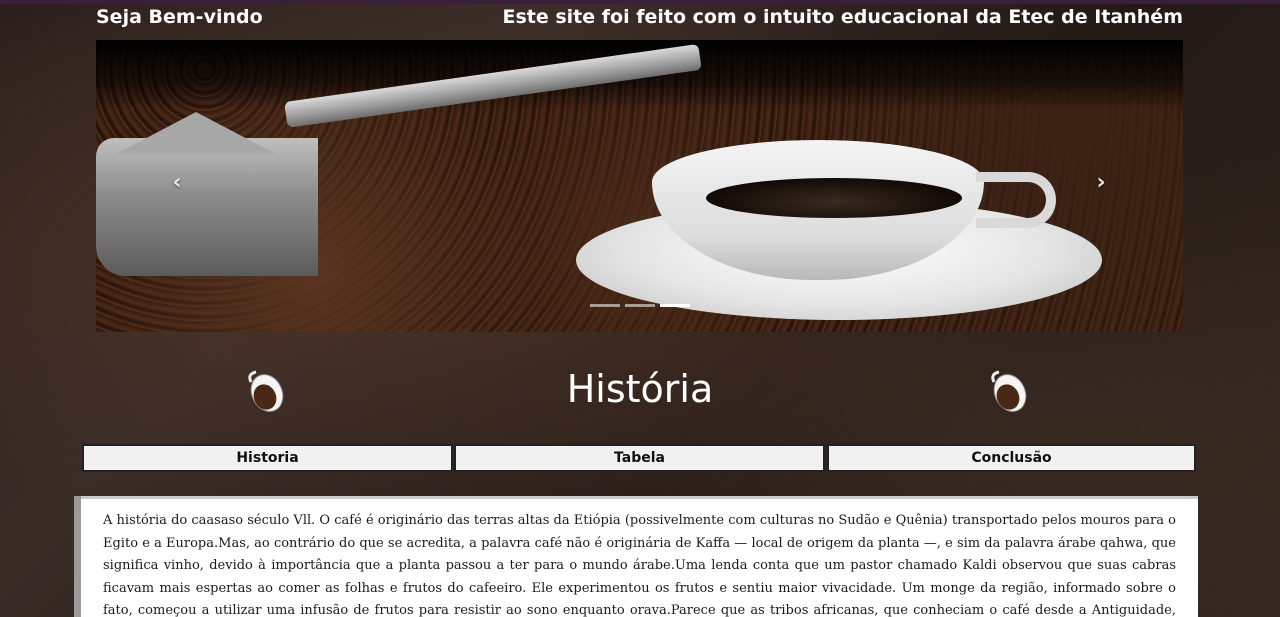 Image resolution: width=1280 pixels, height=617 pixels. I want to click on top-border, so click(640, 2).